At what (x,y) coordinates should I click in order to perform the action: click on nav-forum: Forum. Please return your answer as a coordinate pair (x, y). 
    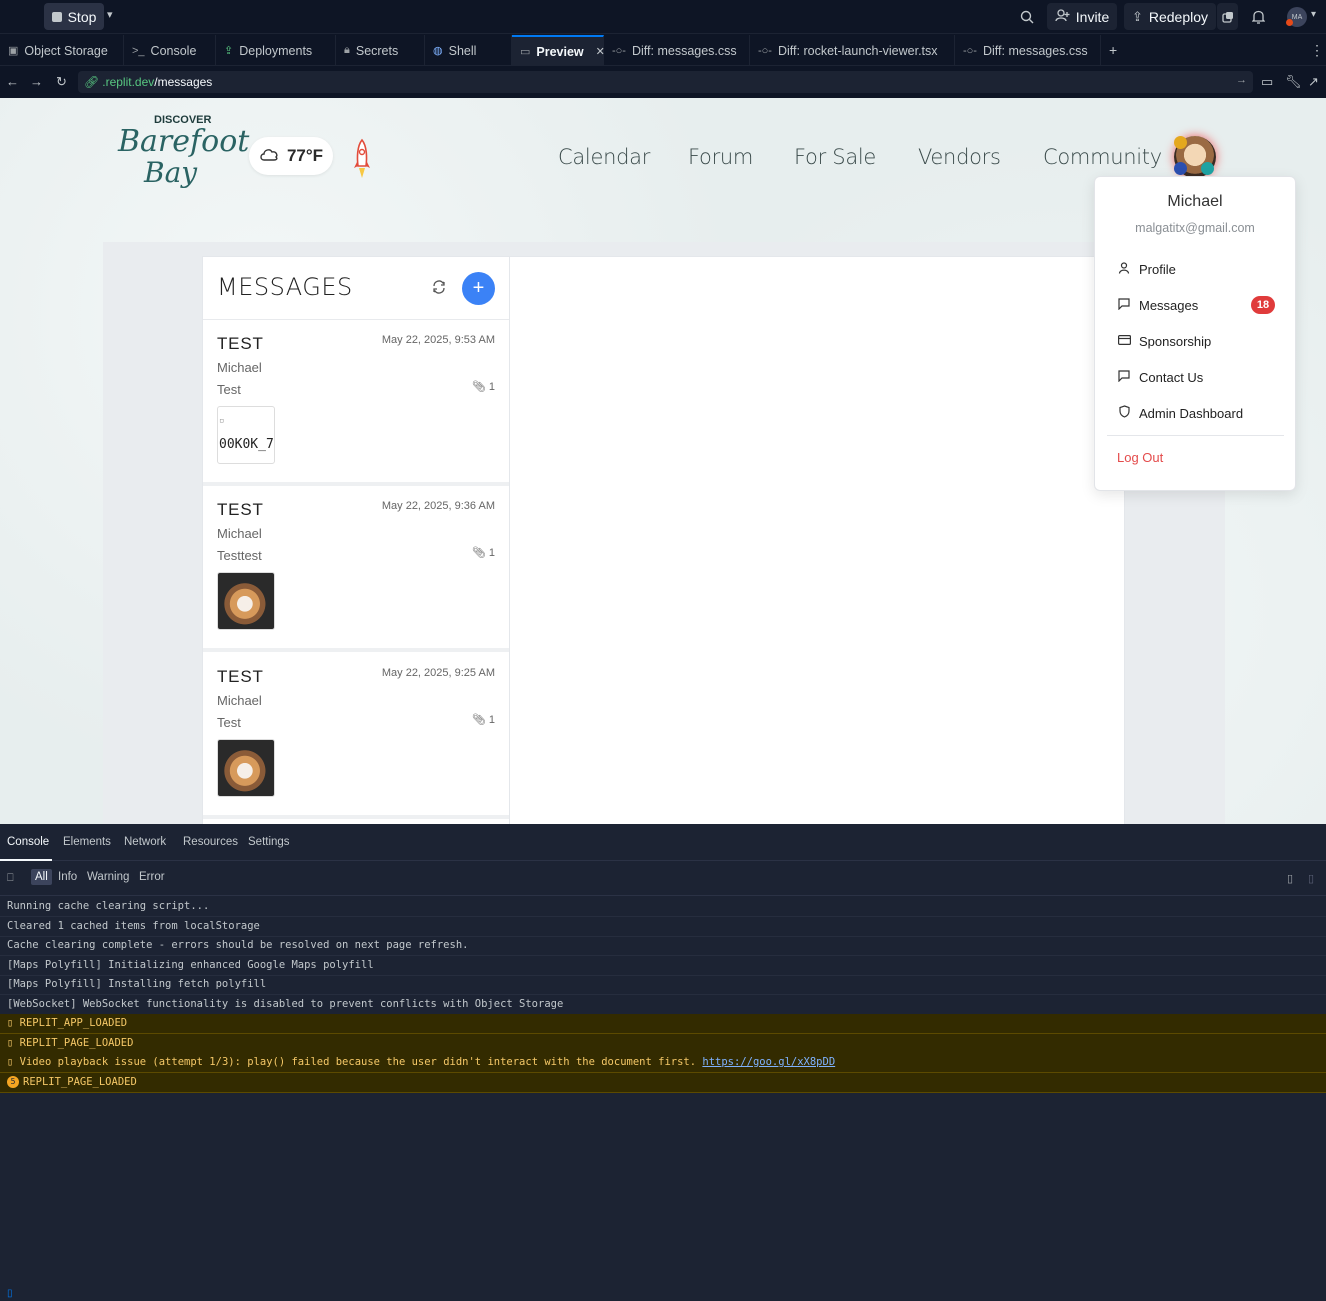
    Looking at the image, I should click on (720, 157).